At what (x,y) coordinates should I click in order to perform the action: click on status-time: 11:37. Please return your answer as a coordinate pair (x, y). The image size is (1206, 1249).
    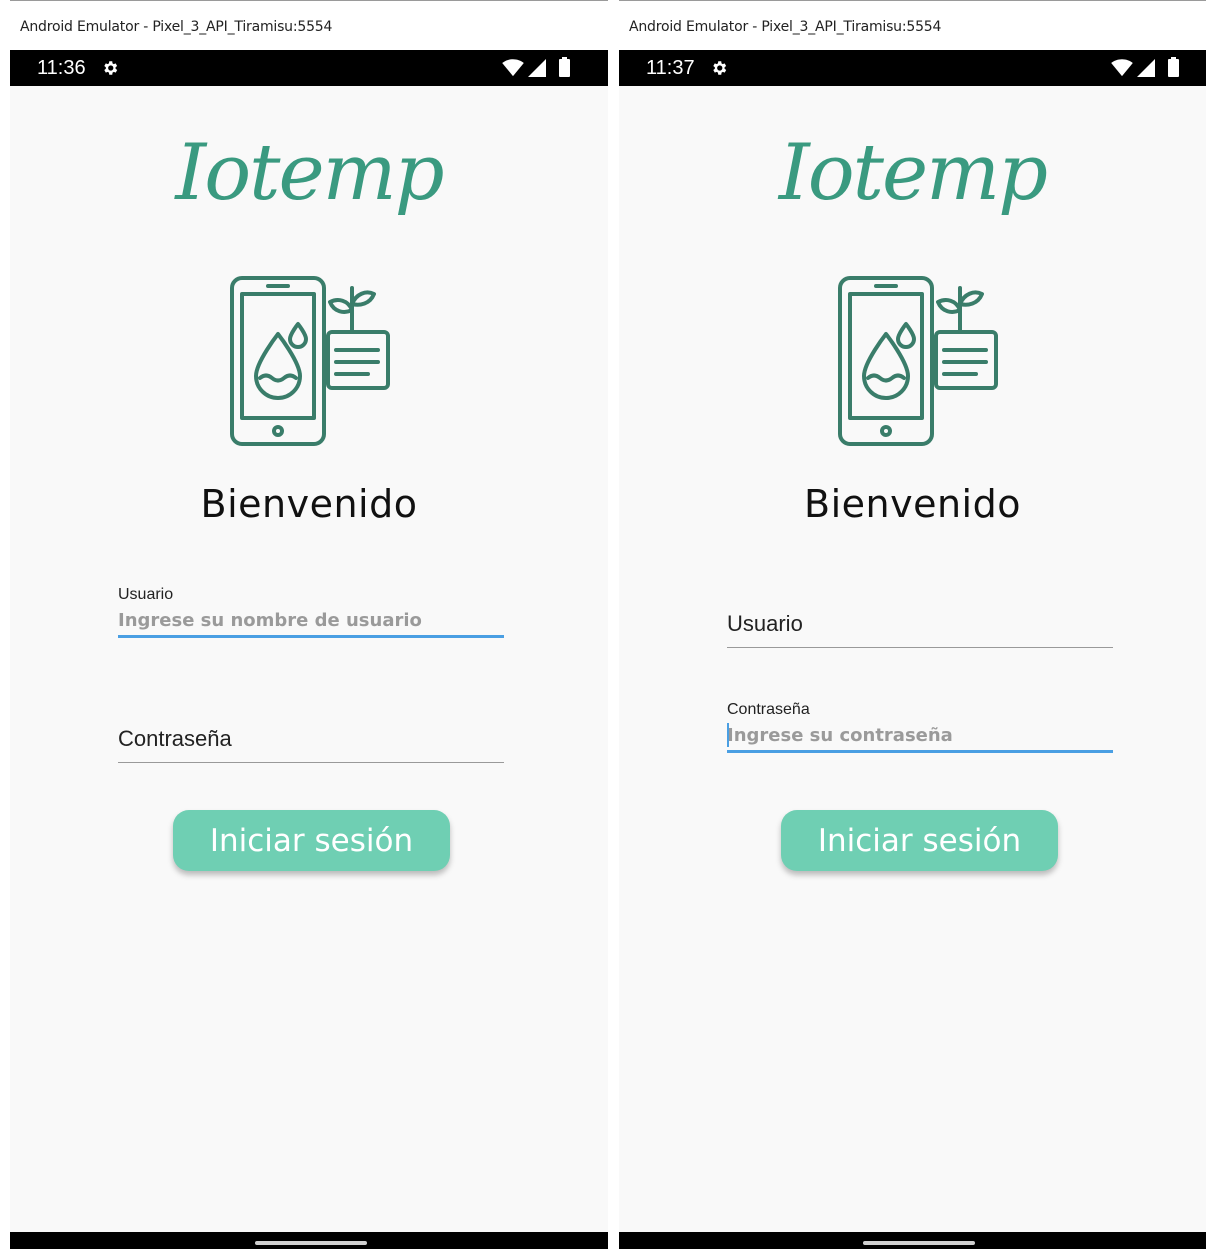
    Looking at the image, I should click on (670, 68).